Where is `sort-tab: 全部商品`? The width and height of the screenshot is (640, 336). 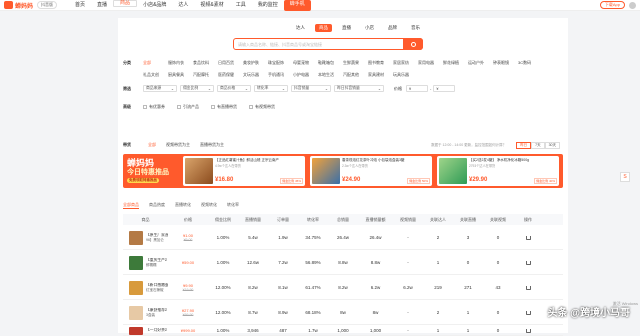
sort-tab: 全部商品 is located at coordinates (131, 205).